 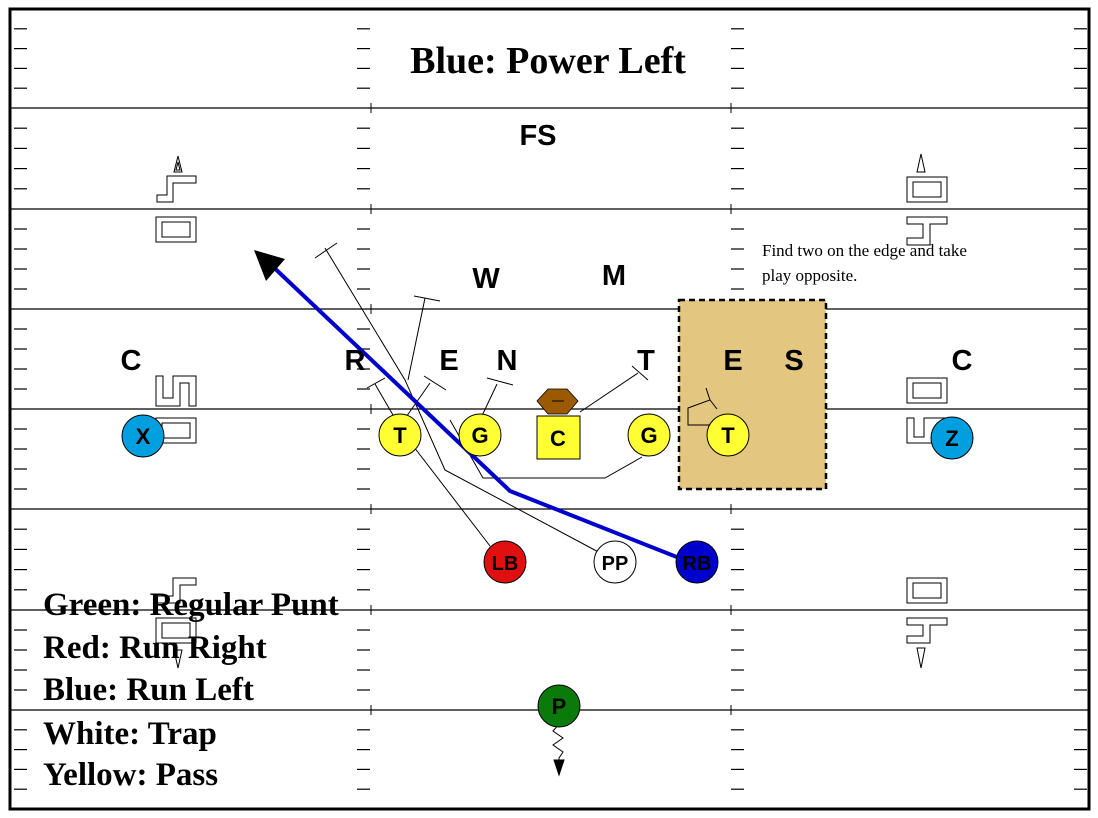 I want to click on play-note-line-2: play opposite., so click(x=809, y=275).